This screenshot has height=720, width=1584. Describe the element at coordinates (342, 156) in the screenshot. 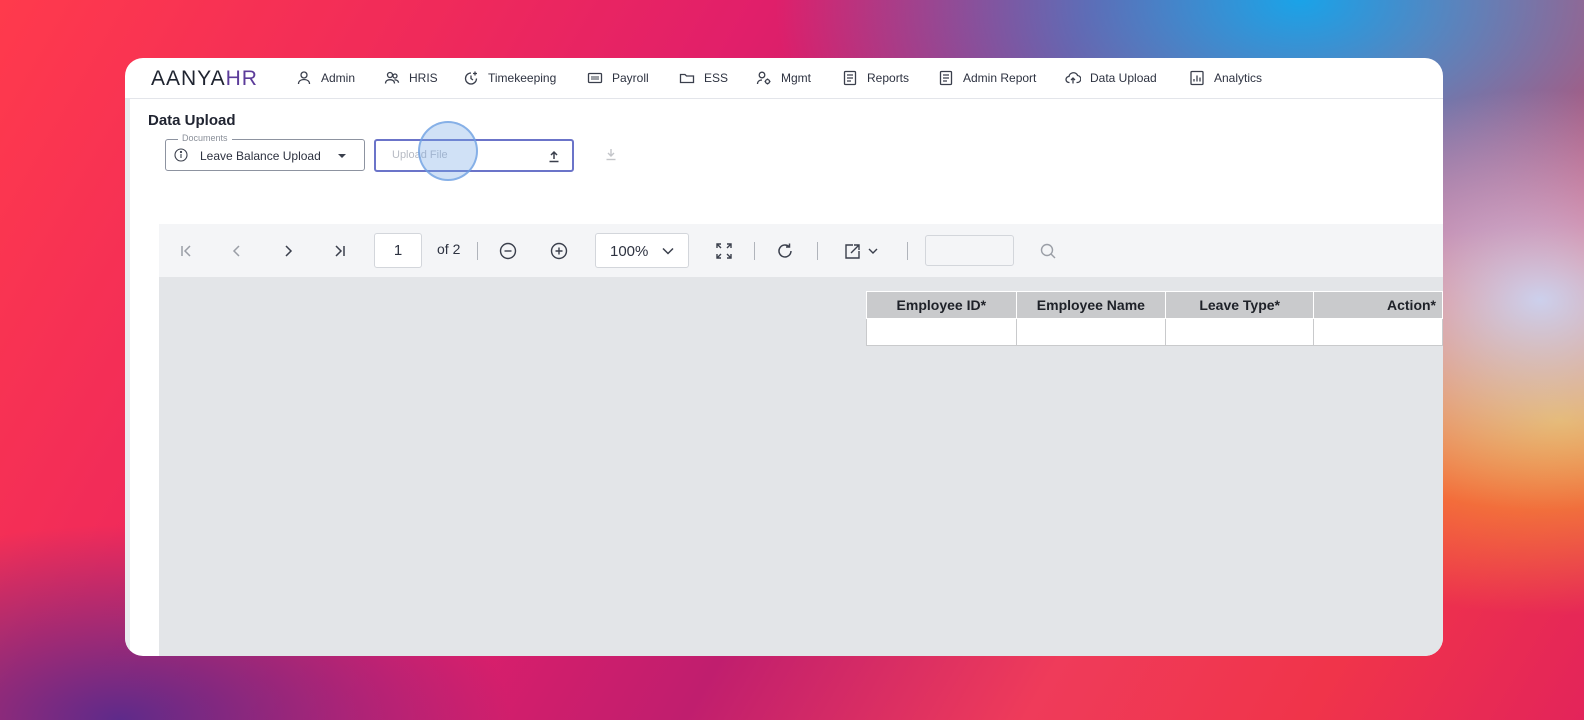

I see `caret-down-icon` at that location.